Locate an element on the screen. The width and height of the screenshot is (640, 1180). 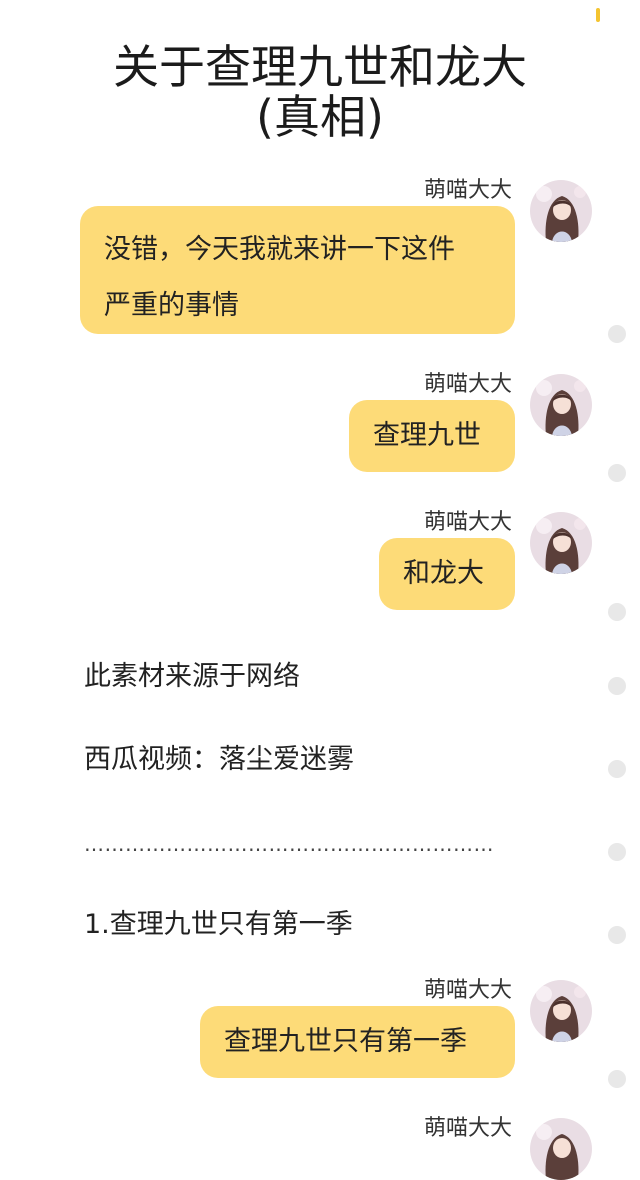
body-line: 此素材来源于网络 is located at coordinates (192, 676).